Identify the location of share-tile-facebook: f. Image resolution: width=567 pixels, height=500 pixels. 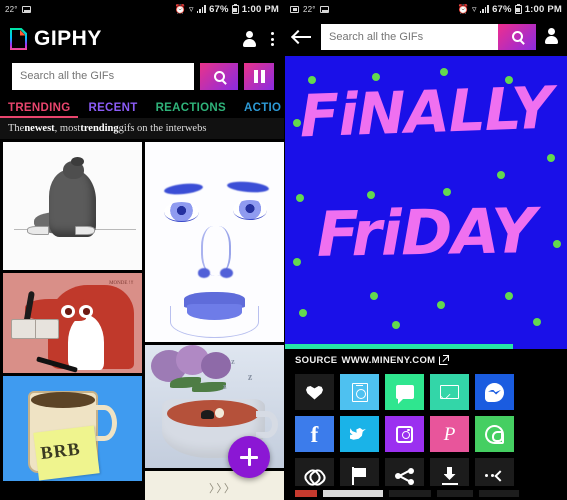
(314, 434).